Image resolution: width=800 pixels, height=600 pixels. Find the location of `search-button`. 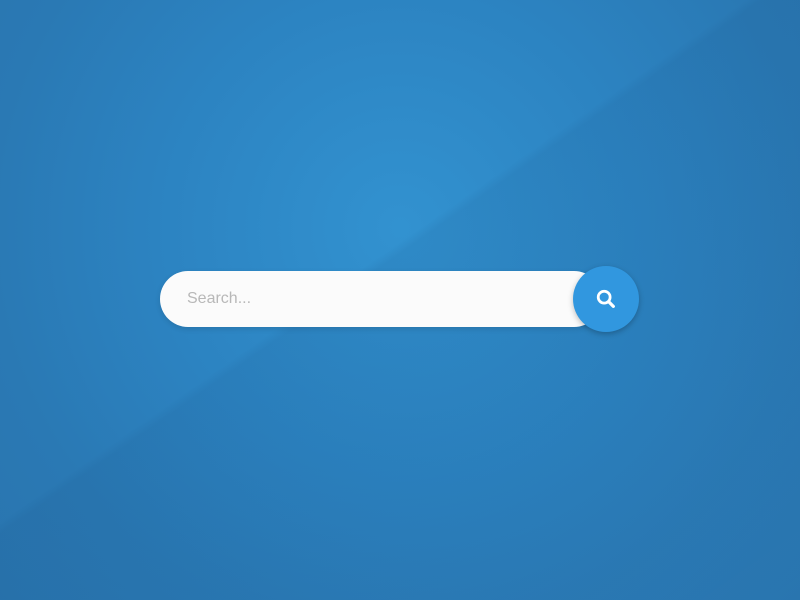

search-button is located at coordinates (606, 299).